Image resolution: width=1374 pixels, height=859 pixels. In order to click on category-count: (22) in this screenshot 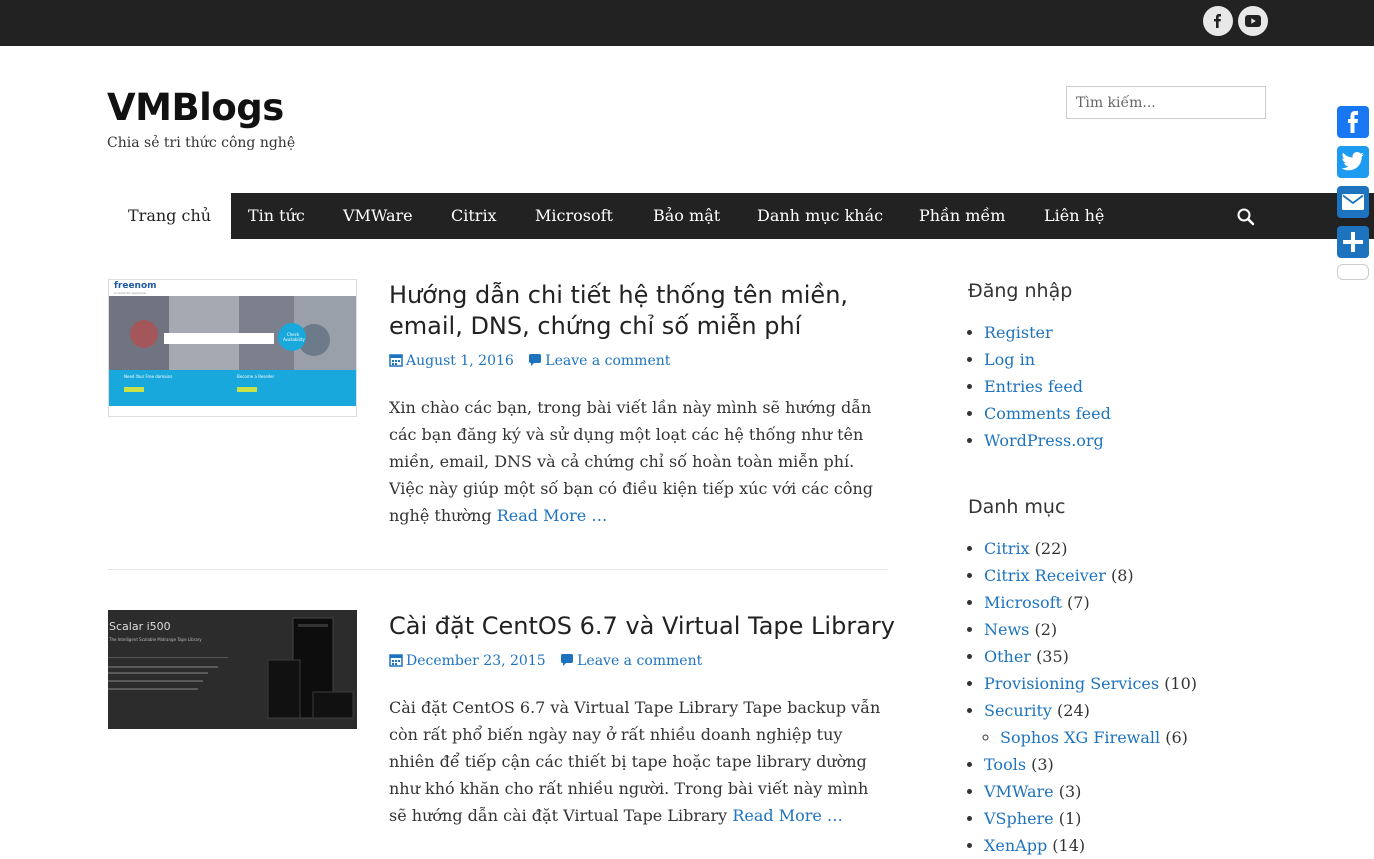, I will do `click(1051, 548)`.